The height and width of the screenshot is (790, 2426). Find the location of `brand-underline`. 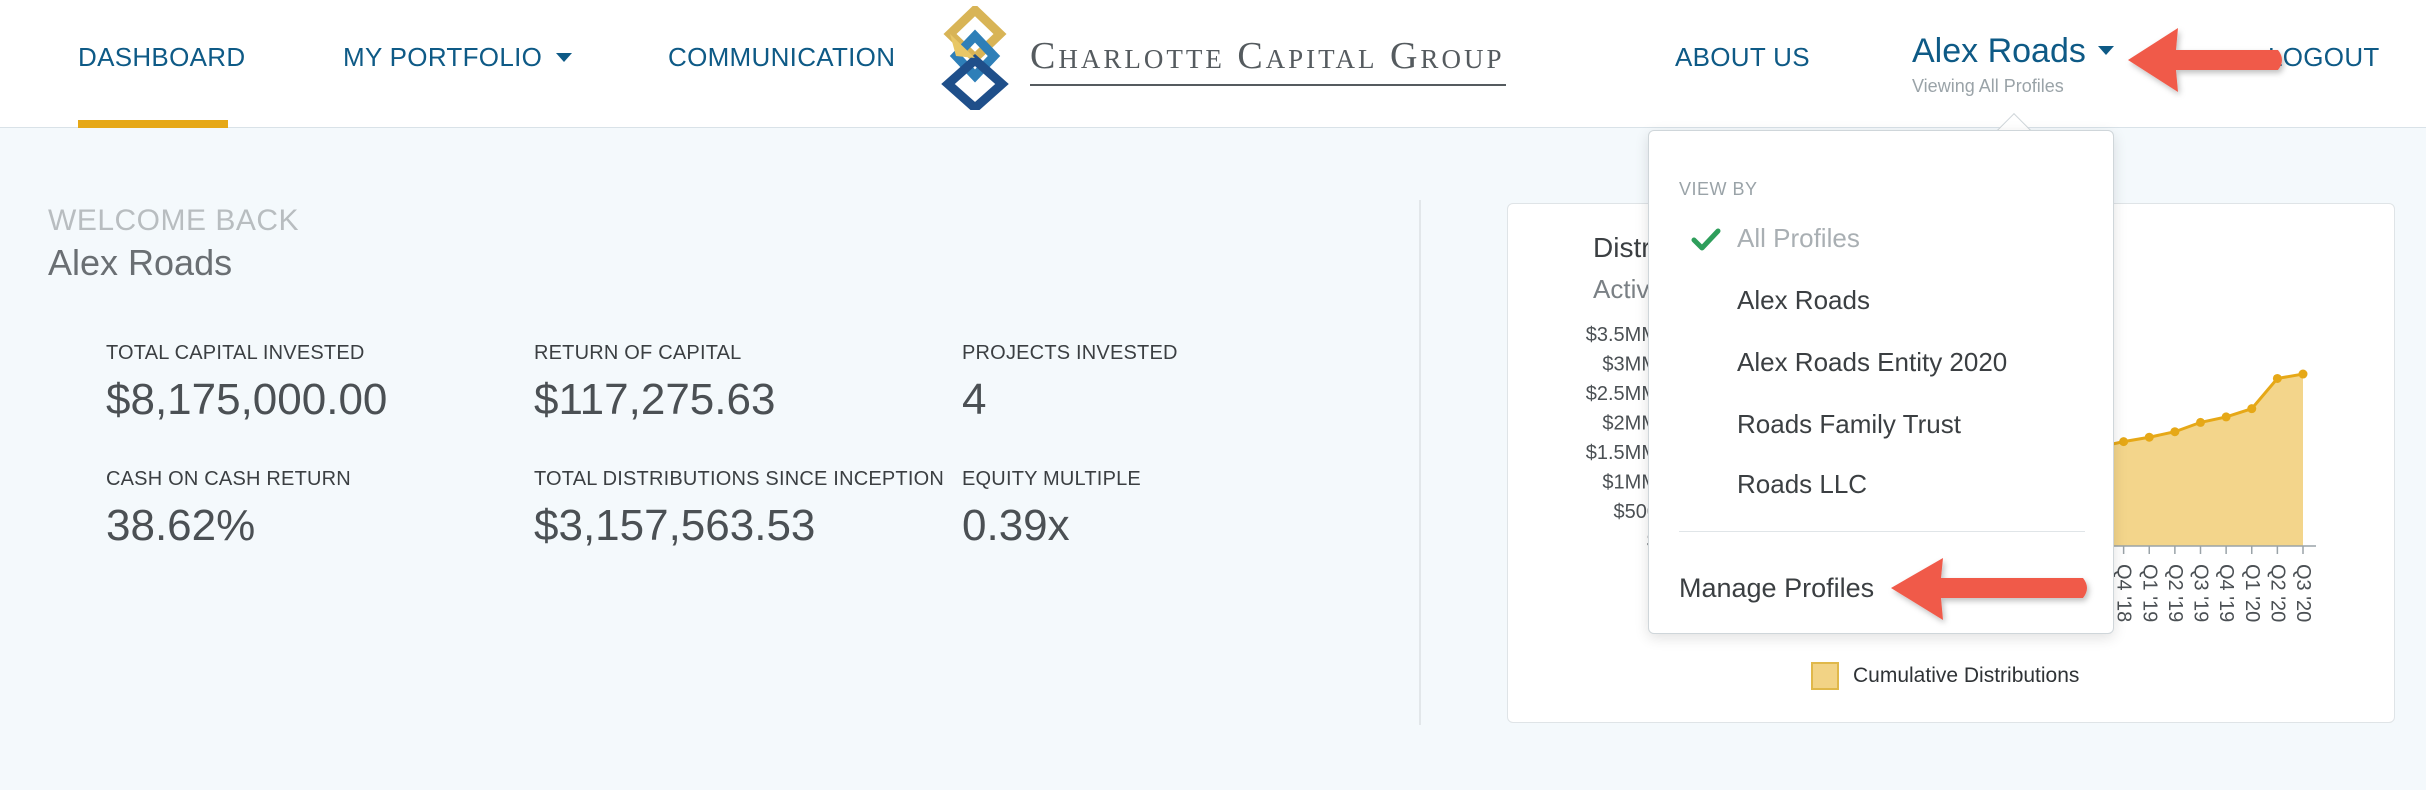

brand-underline is located at coordinates (1268, 85).